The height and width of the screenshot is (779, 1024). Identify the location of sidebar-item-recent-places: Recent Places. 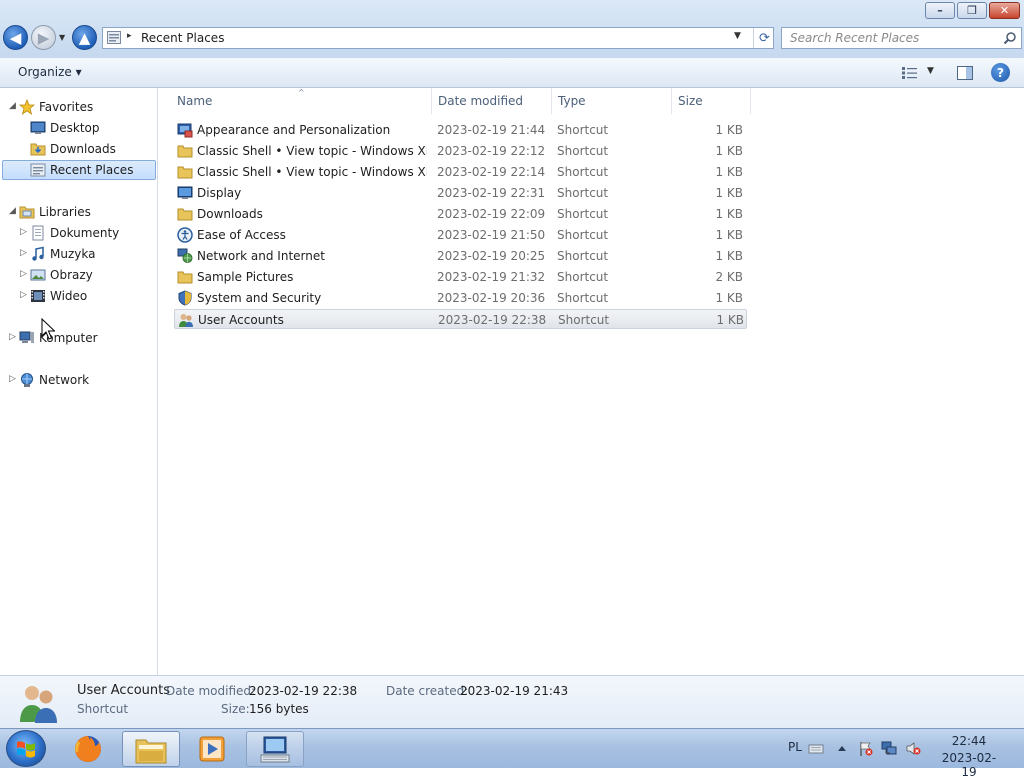
(81, 170).